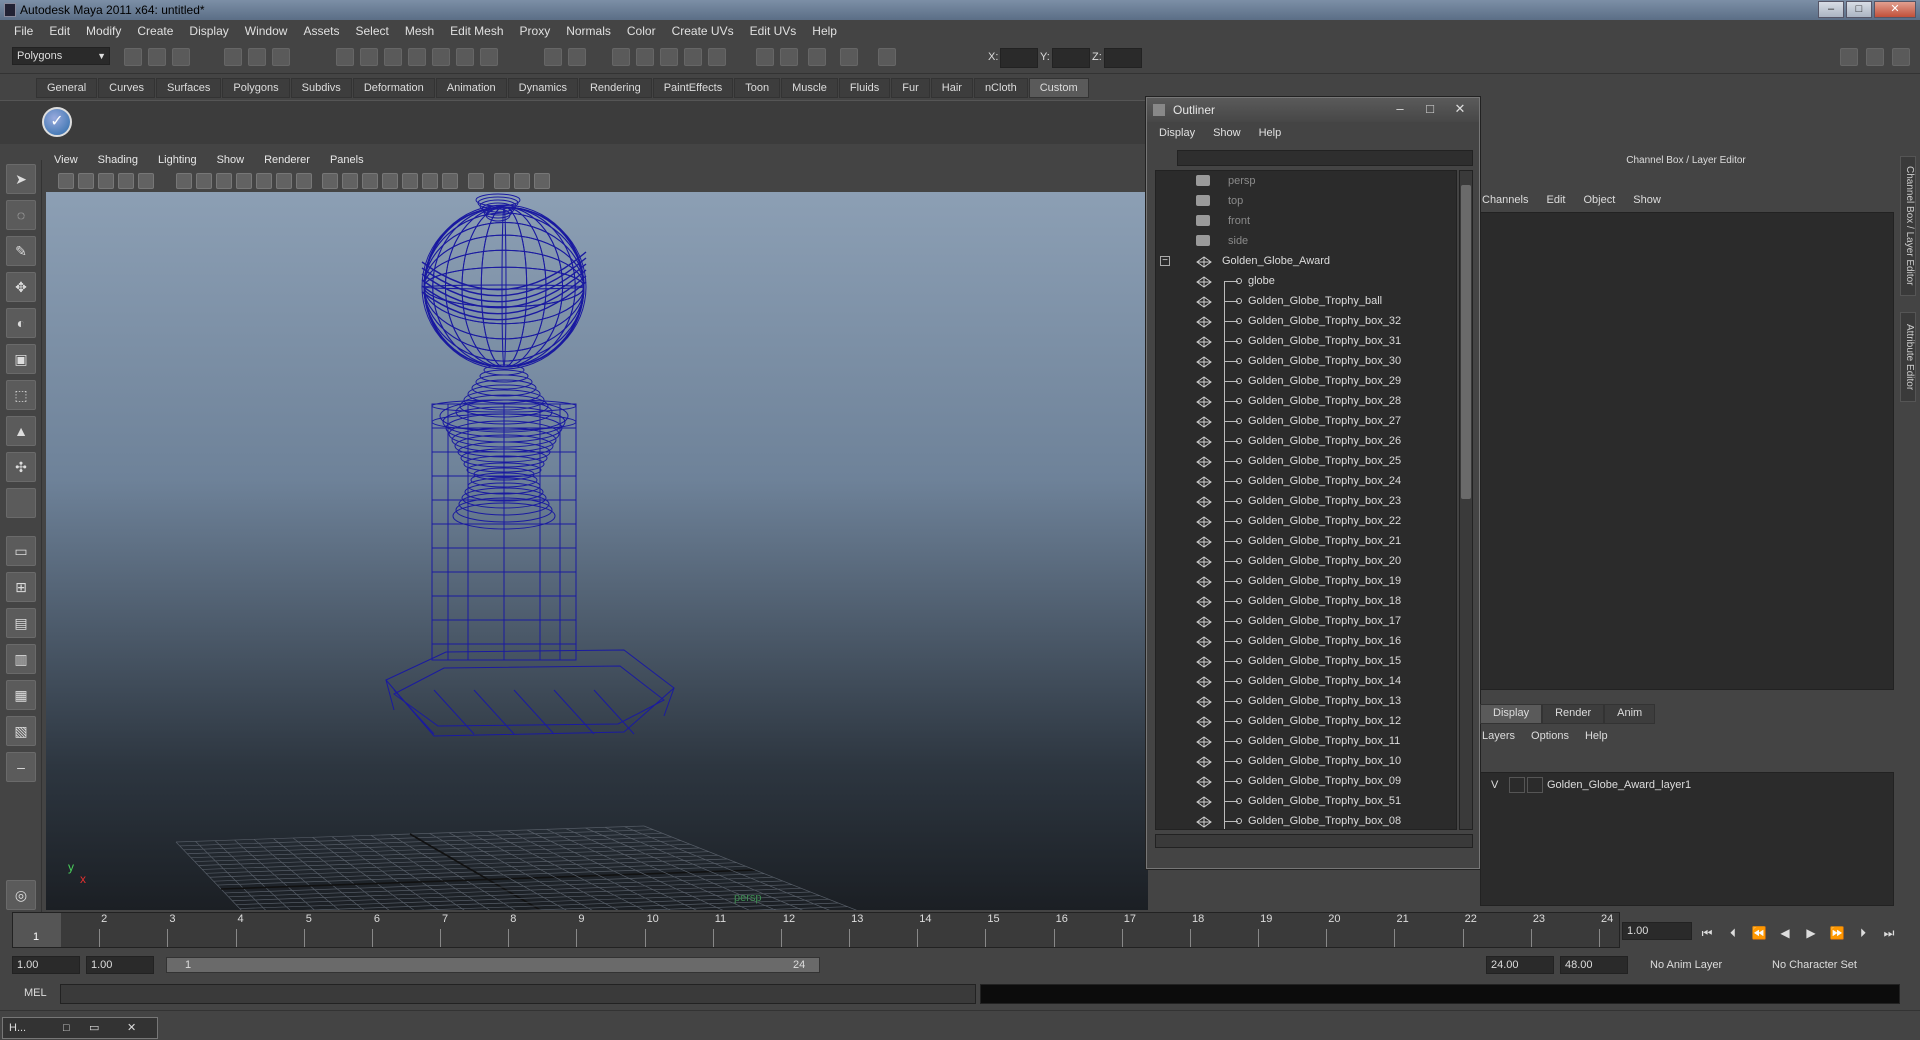 The width and height of the screenshot is (1920, 1040). Describe the element at coordinates (21, 767) in the screenshot. I see `layout-dropdown-icon: –` at that location.